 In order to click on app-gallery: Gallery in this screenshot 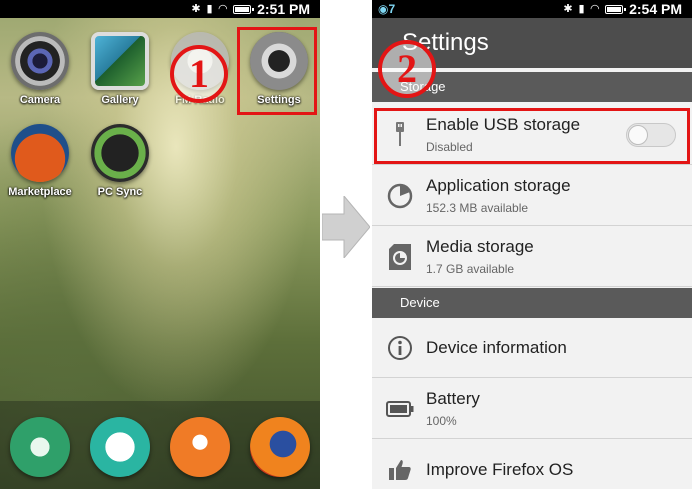, I will do `click(120, 69)`.